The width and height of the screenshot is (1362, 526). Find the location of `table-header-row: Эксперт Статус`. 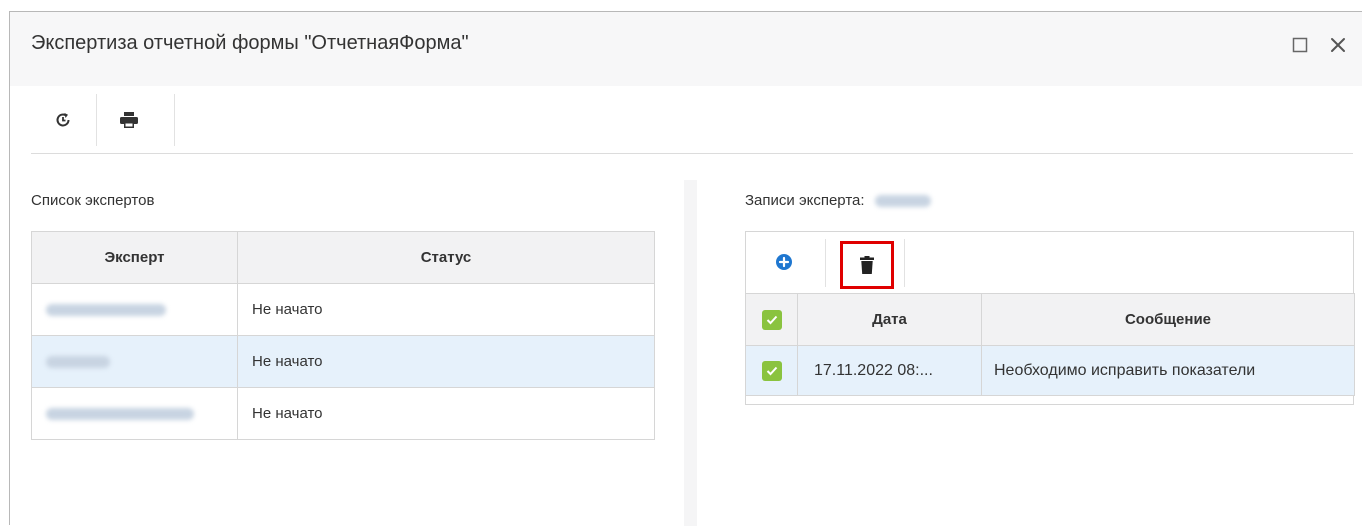

table-header-row: Эксперт Статус is located at coordinates (343, 257).